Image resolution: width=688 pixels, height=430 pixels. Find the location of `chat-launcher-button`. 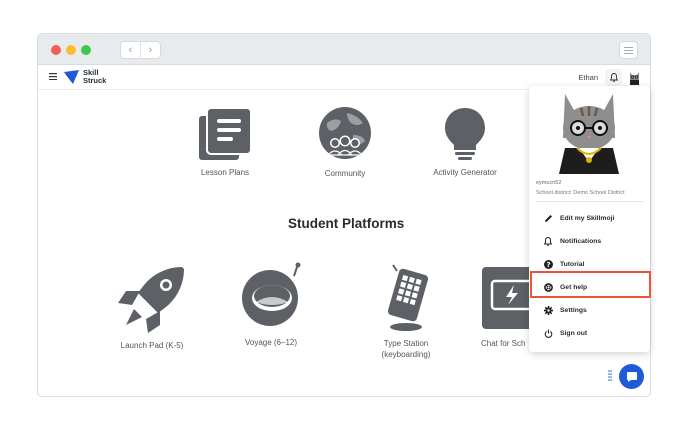

chat-launcher-button is located at coordinates (631, 376).